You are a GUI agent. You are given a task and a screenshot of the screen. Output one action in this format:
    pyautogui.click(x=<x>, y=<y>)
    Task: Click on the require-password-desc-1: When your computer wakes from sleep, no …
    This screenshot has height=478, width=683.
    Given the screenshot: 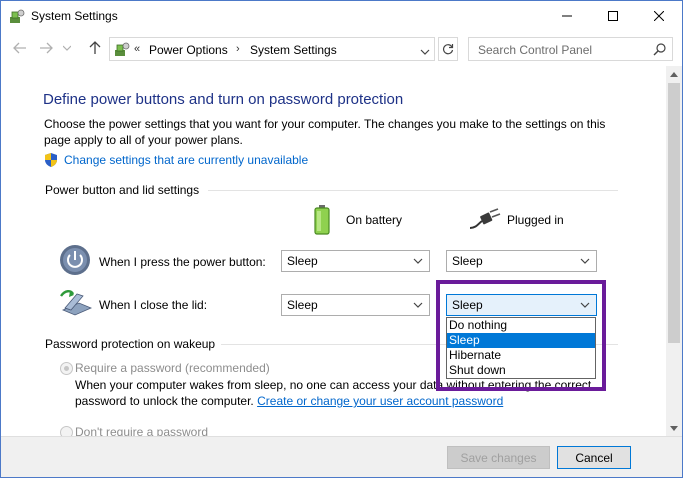 What is the action you would take?
    pyautogui.click(x=333, y=385)
    